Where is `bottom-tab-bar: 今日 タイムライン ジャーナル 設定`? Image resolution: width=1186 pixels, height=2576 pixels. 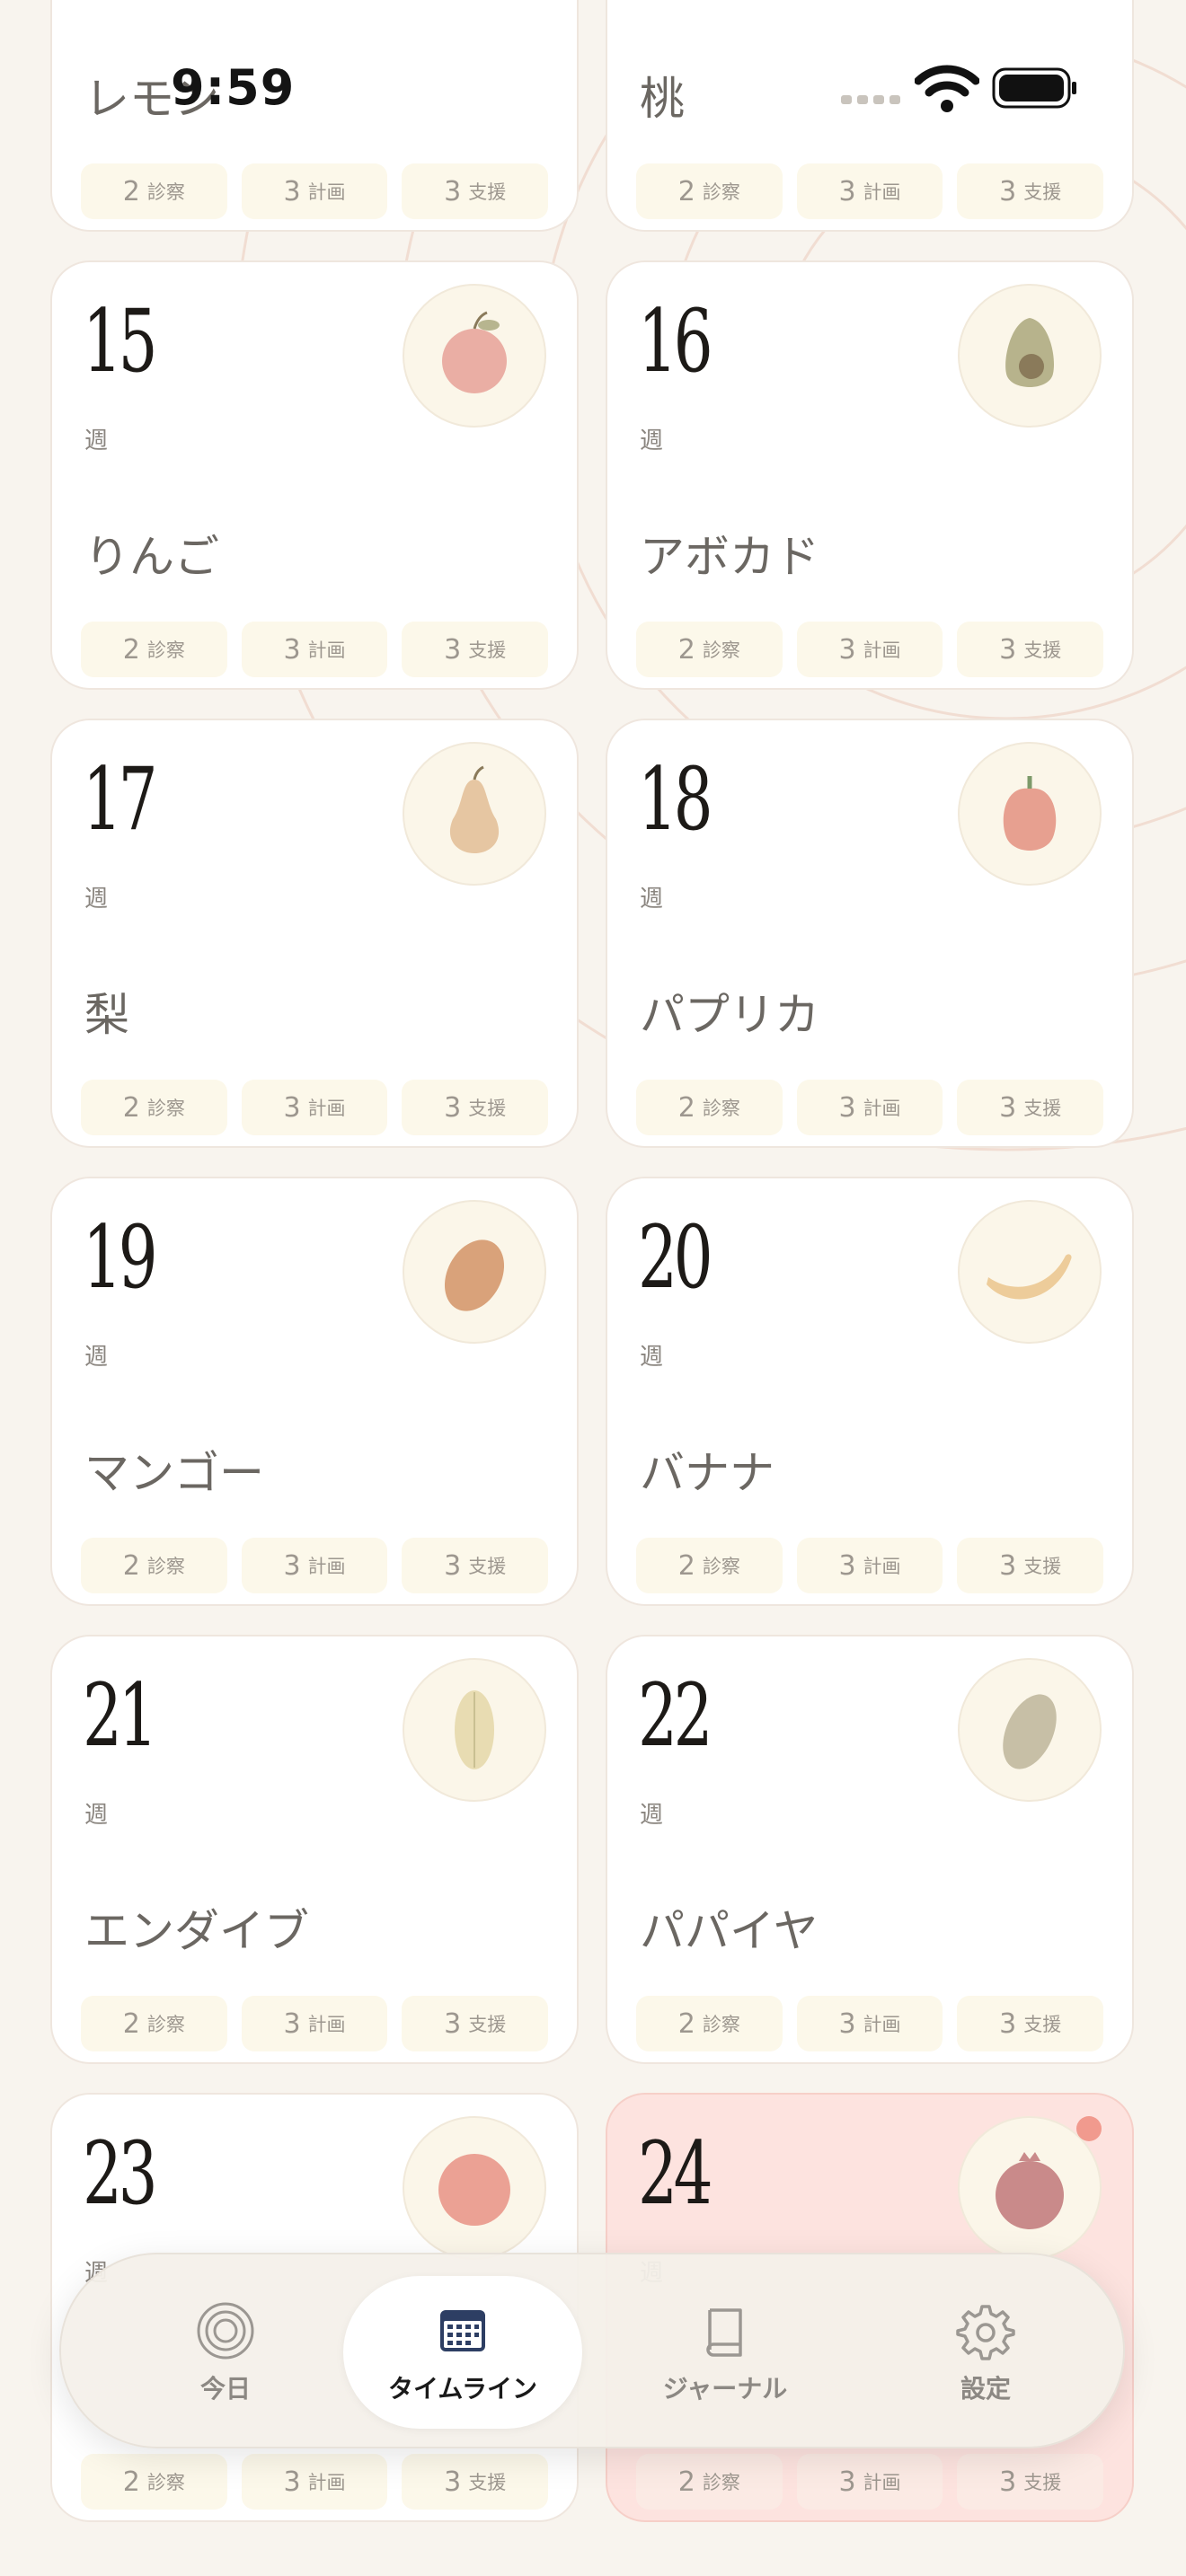
bottom-tab-bar: 今日 タイムライン ジャーナル 設定 is located at coordinates (592, 2350).